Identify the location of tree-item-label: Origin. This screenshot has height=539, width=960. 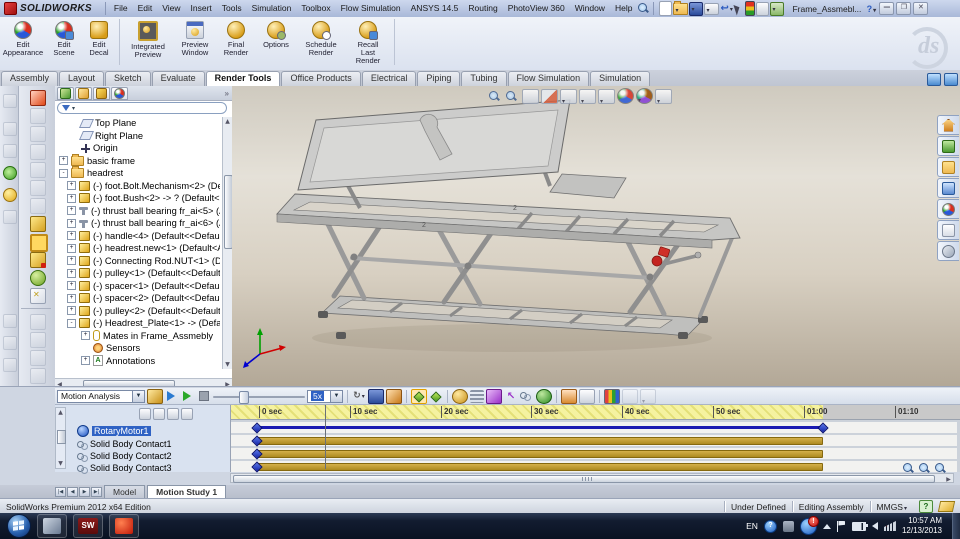
(105, 148).